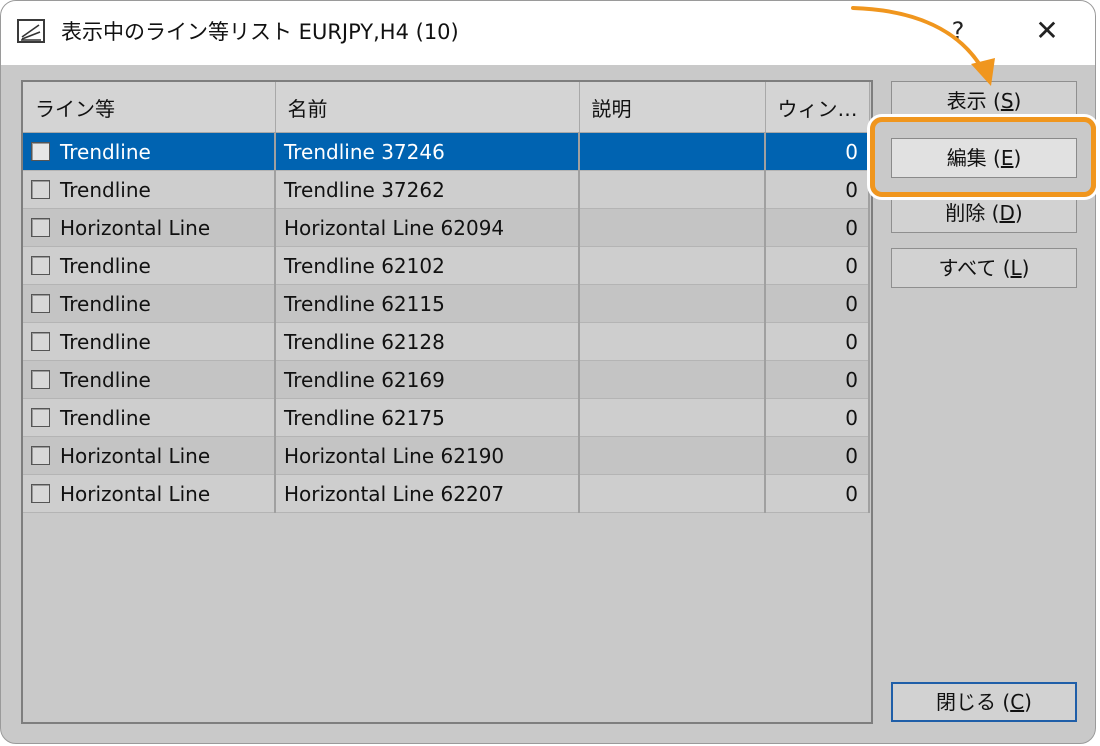  Describe the element at coordinates (427, 341) in the screenshot. I see `cell-name: Trendline 62128` at that location.